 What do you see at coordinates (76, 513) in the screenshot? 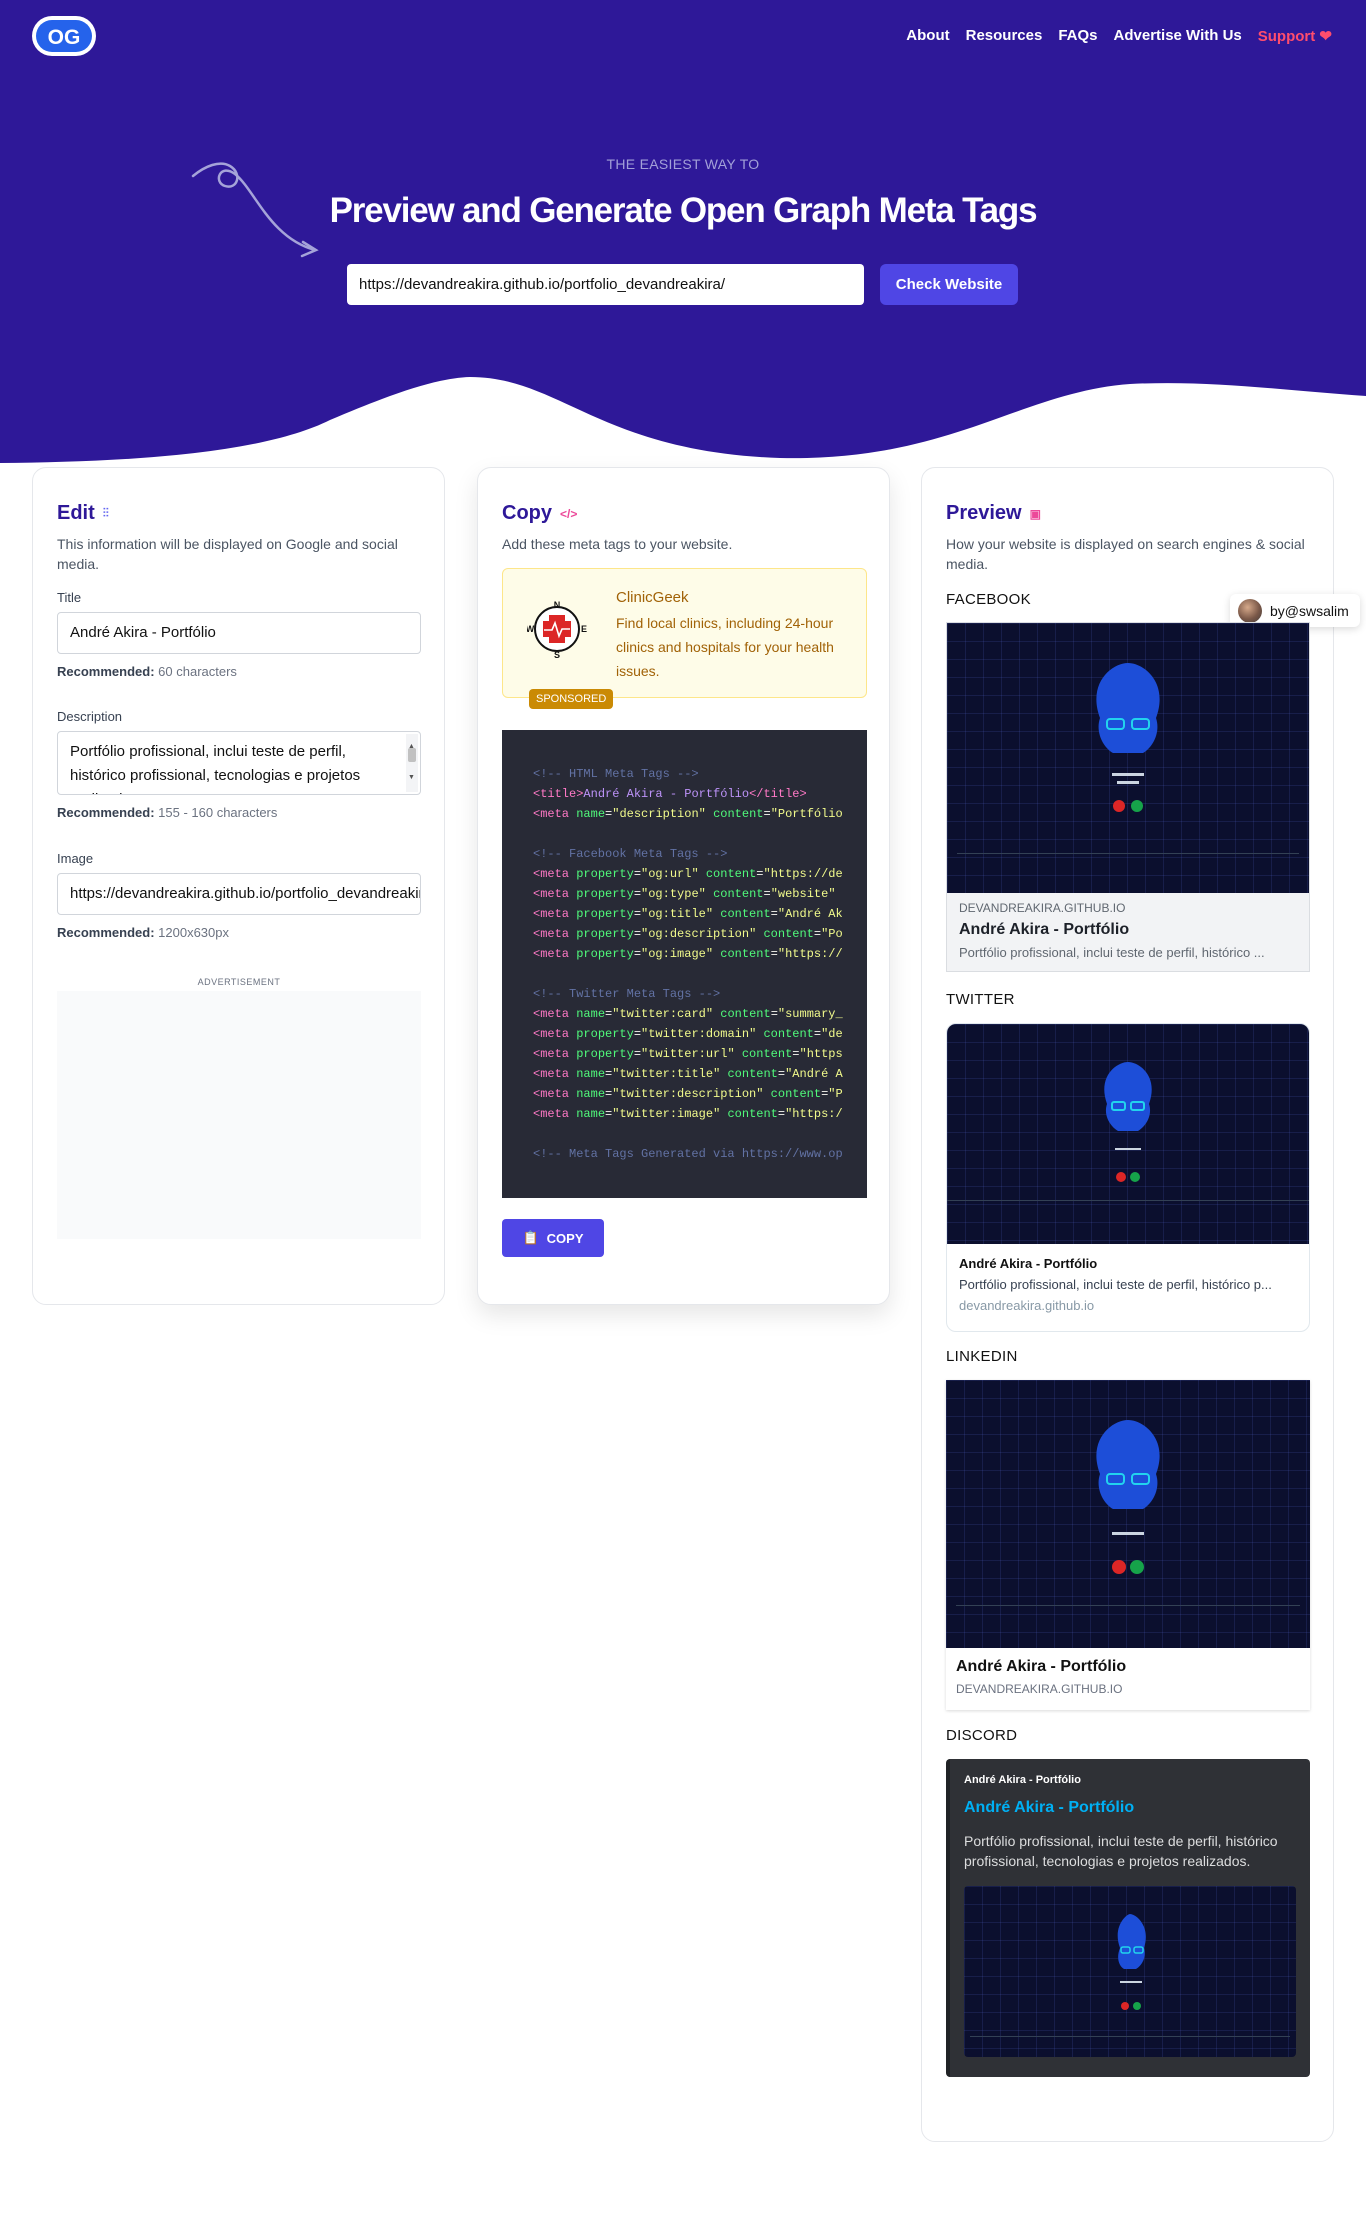
I see `edit-title: Edit` at bounding box center [76, 513].